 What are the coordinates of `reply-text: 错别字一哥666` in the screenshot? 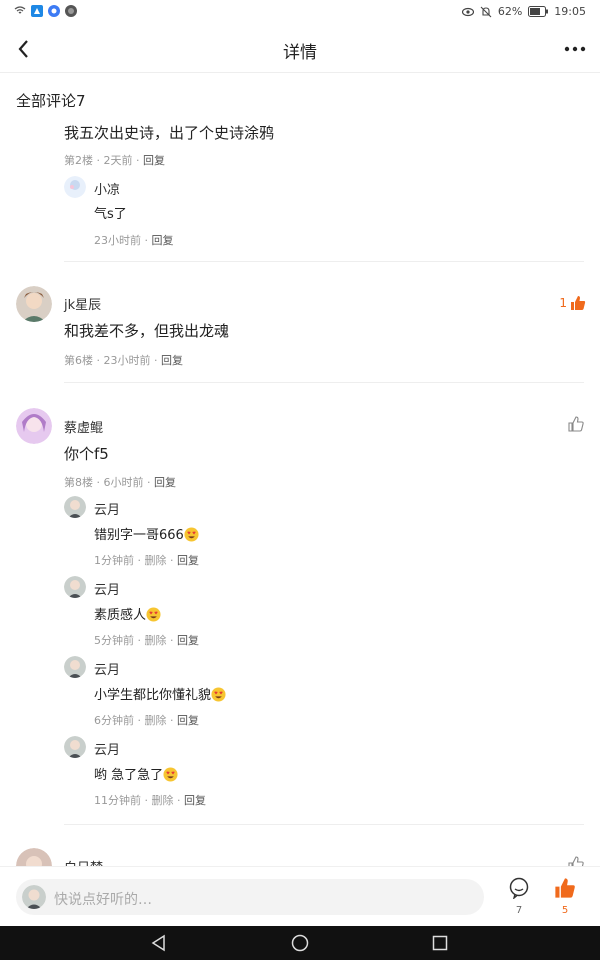 It's located at (146, 533).